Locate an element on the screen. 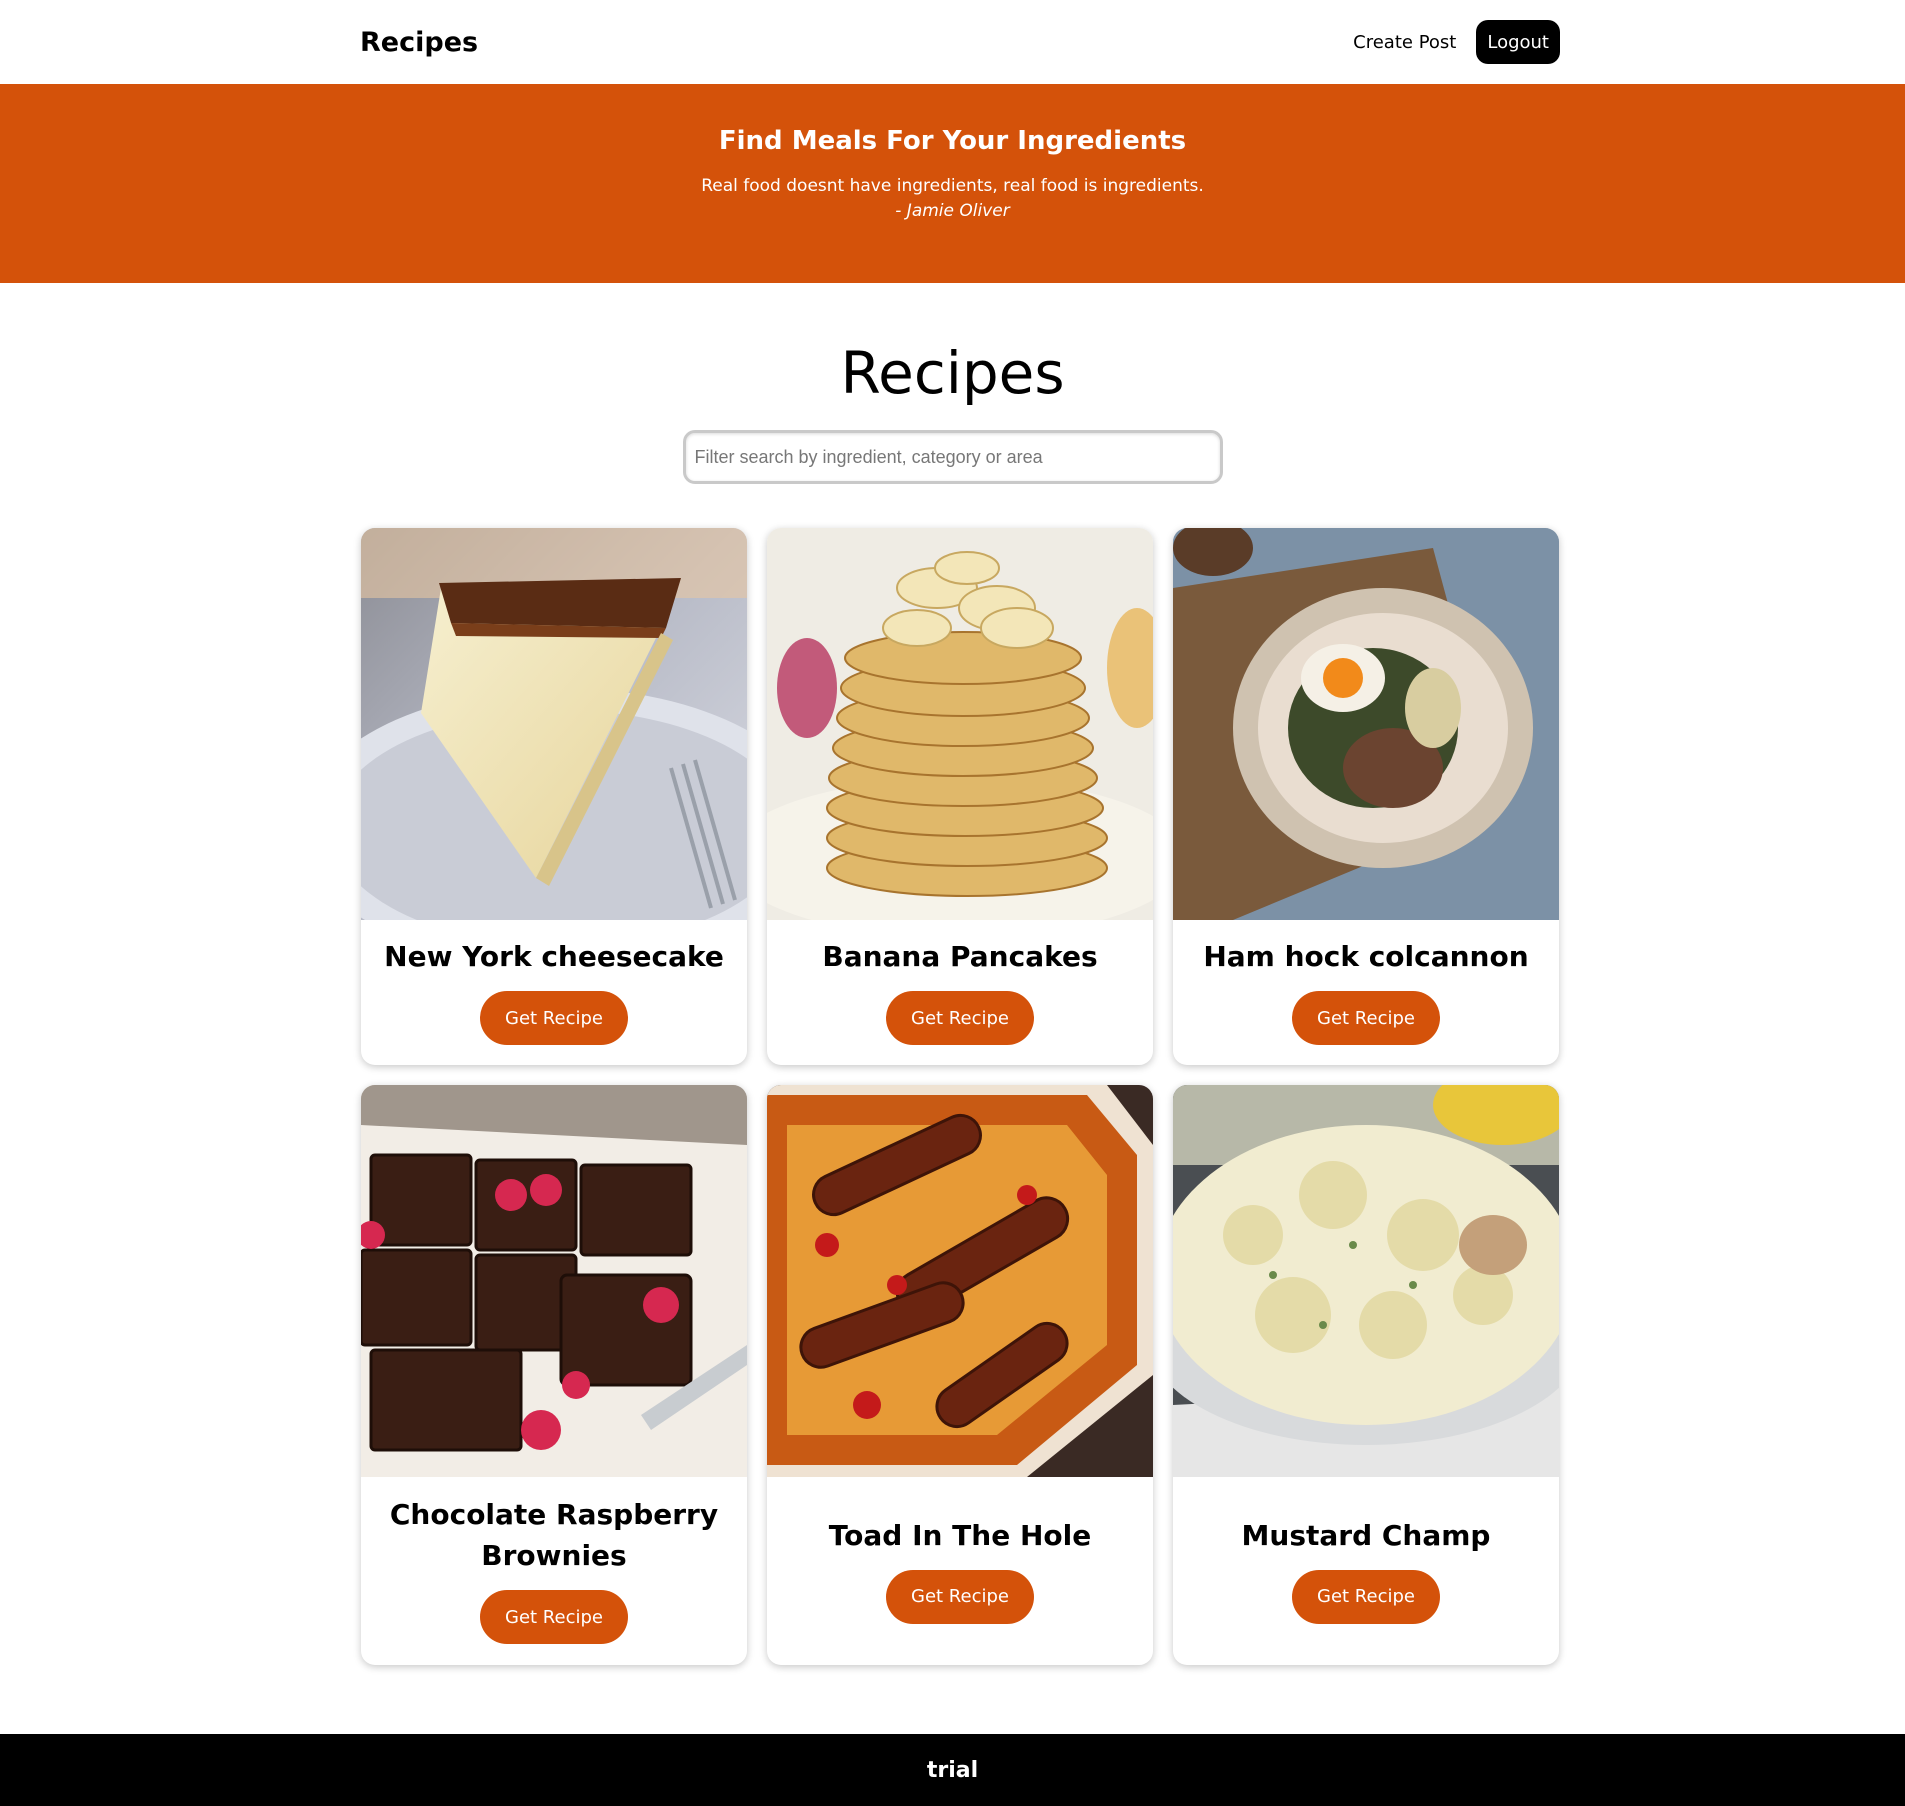 Image resolution: width=1905 pixels, height=1806 pixels. navbar-inner: Recipes Create Post Logout is located at coordinates (960, 42).